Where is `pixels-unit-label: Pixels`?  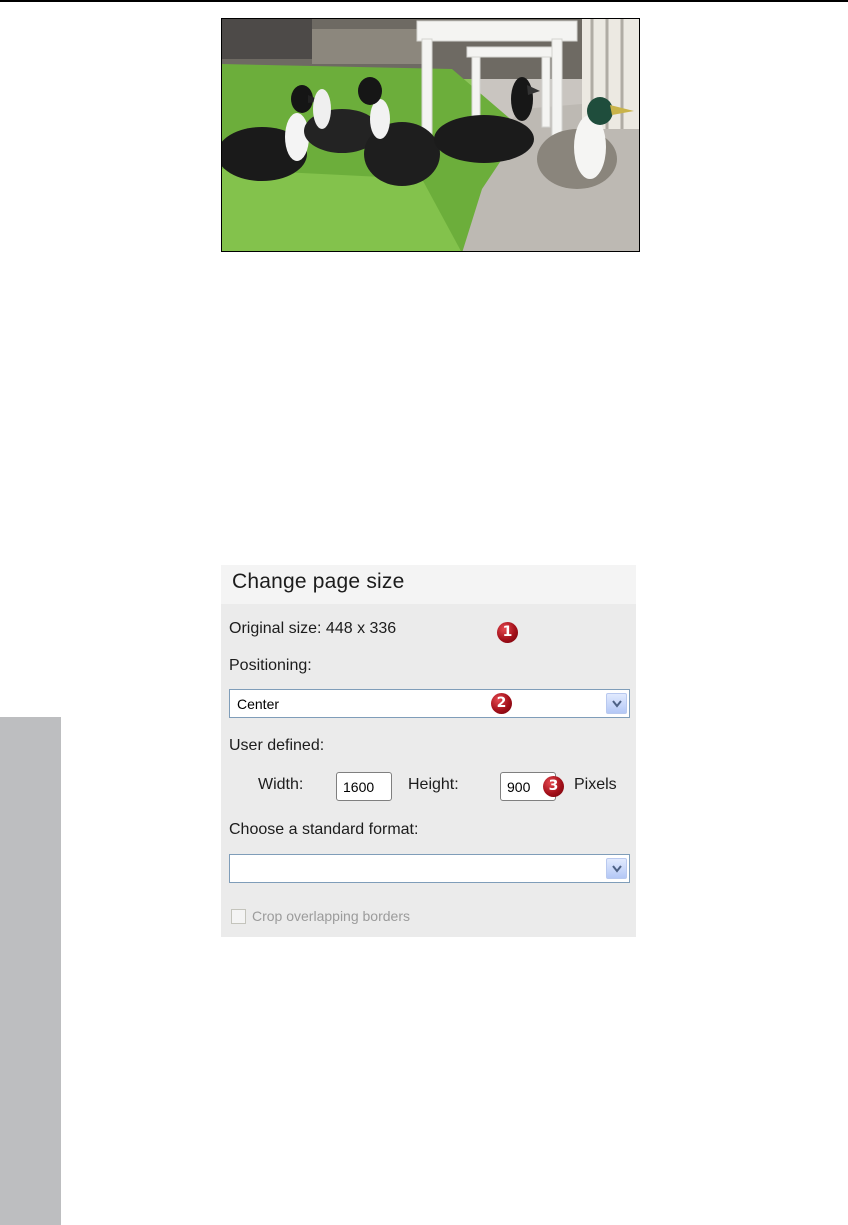
pixels-unit-label: Pixels is located at coordinates (595, 784).